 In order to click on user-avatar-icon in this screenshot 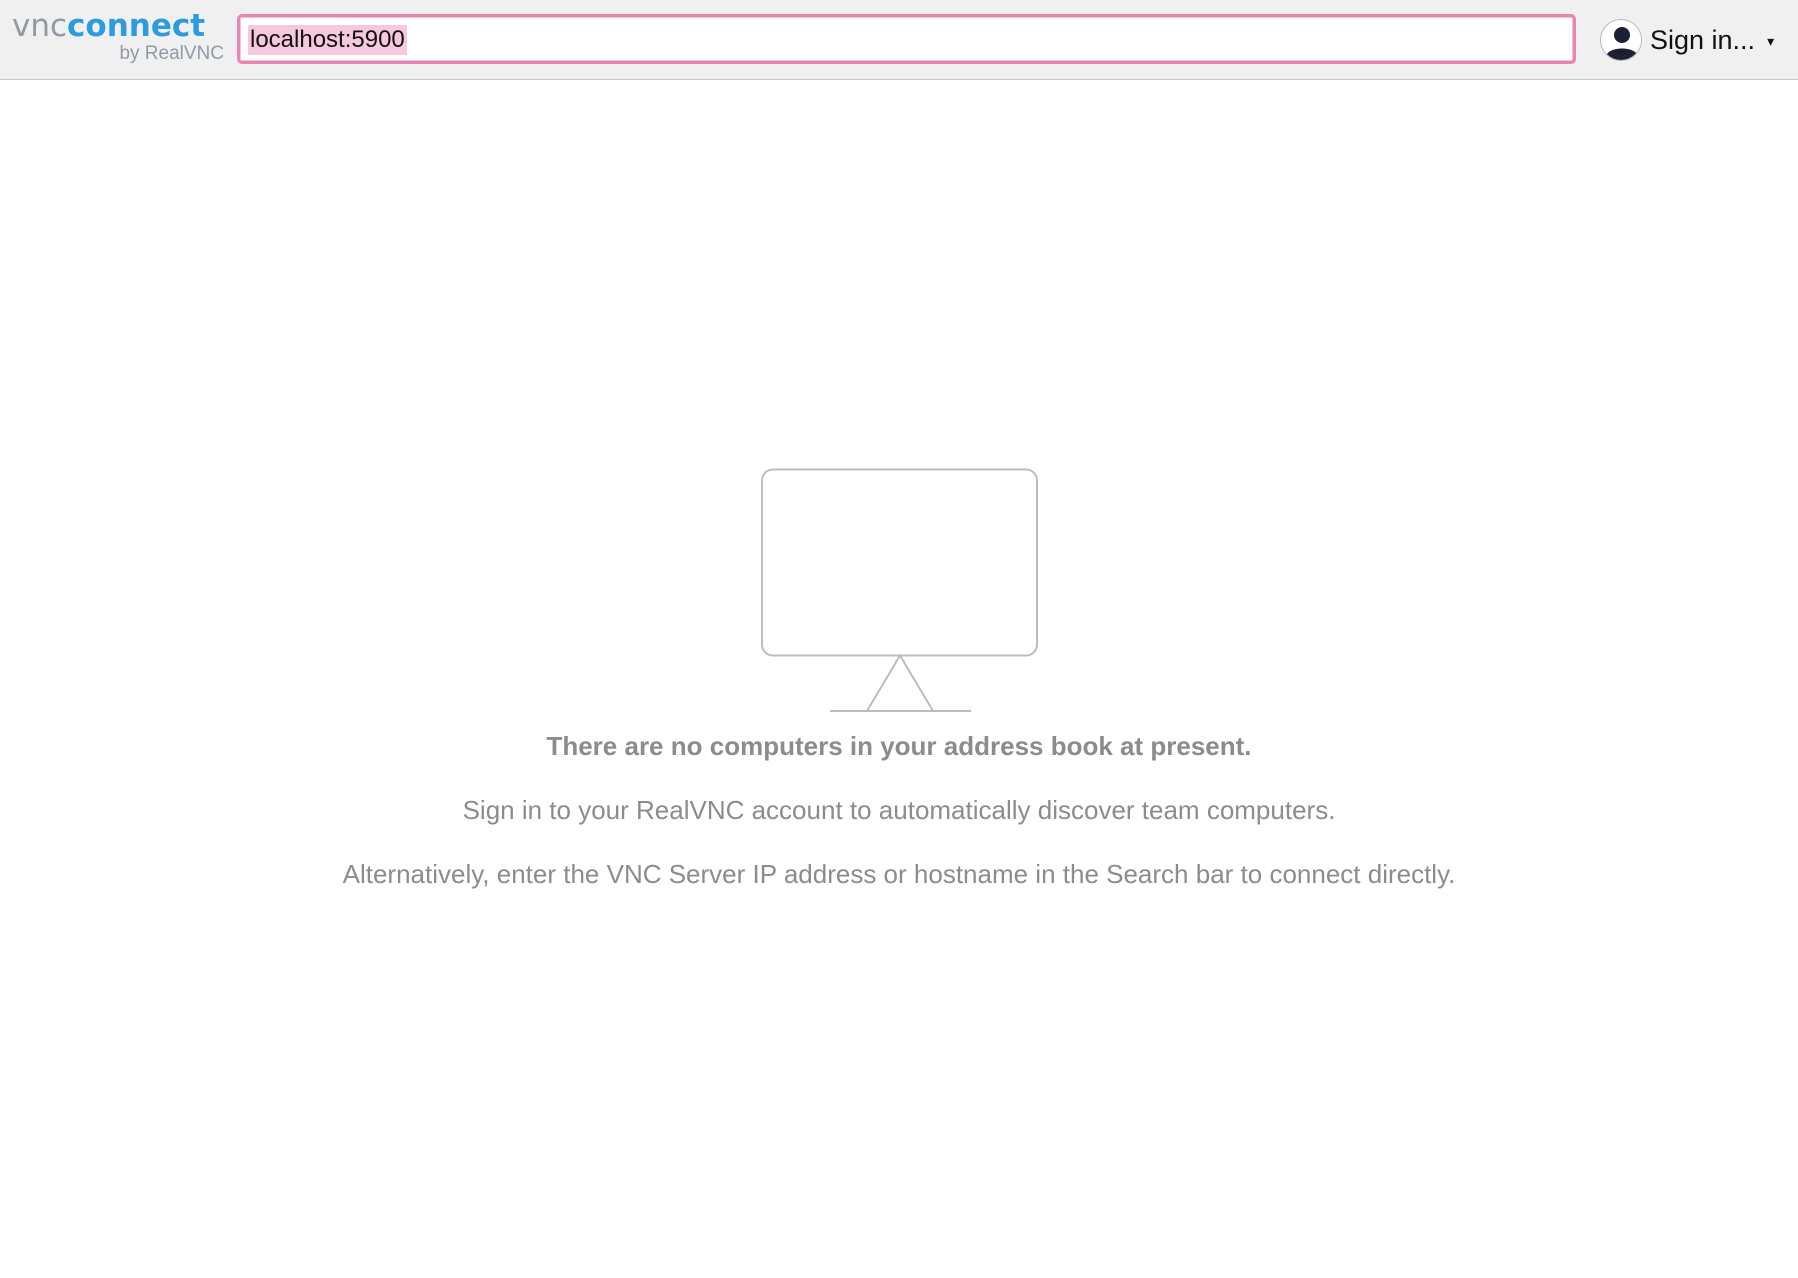, I will do `click(1621, 40)`.